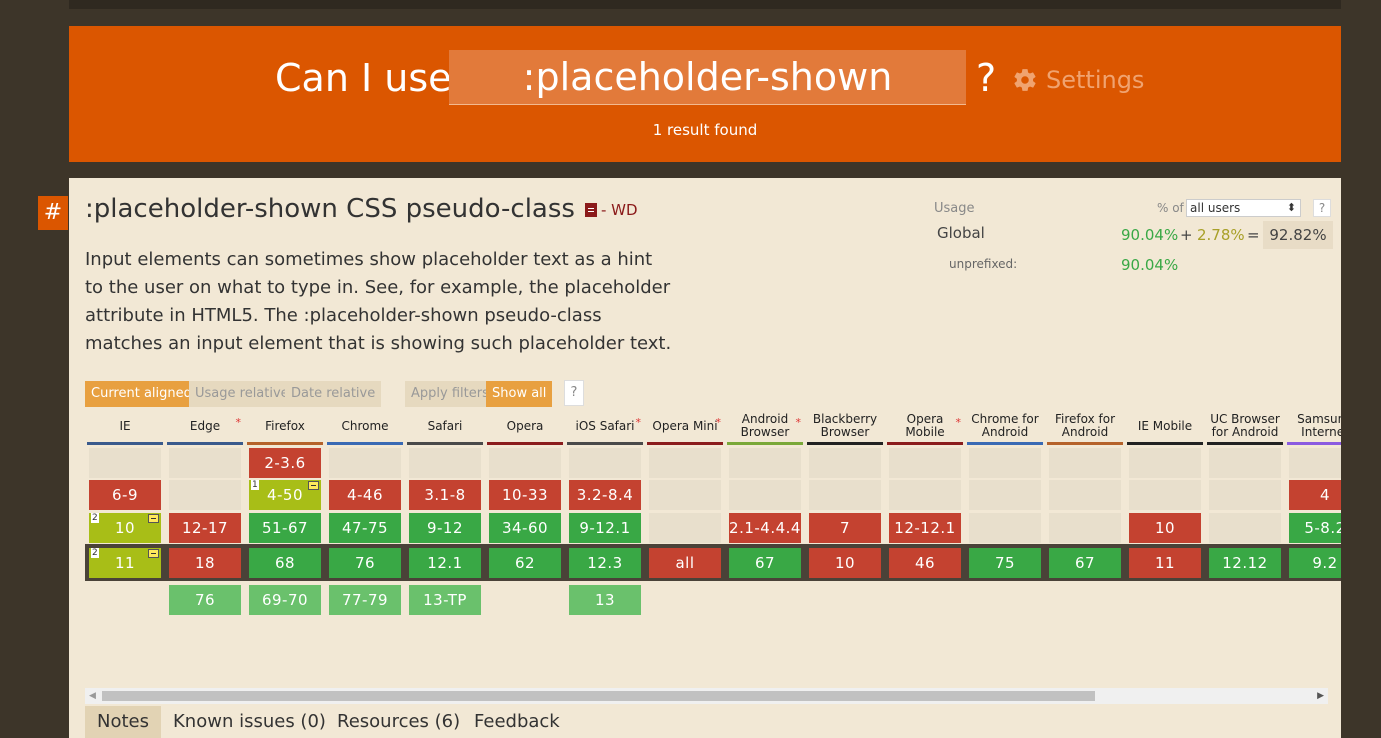  I want to click on date-relative-button: Date relative, so click(333, 394).